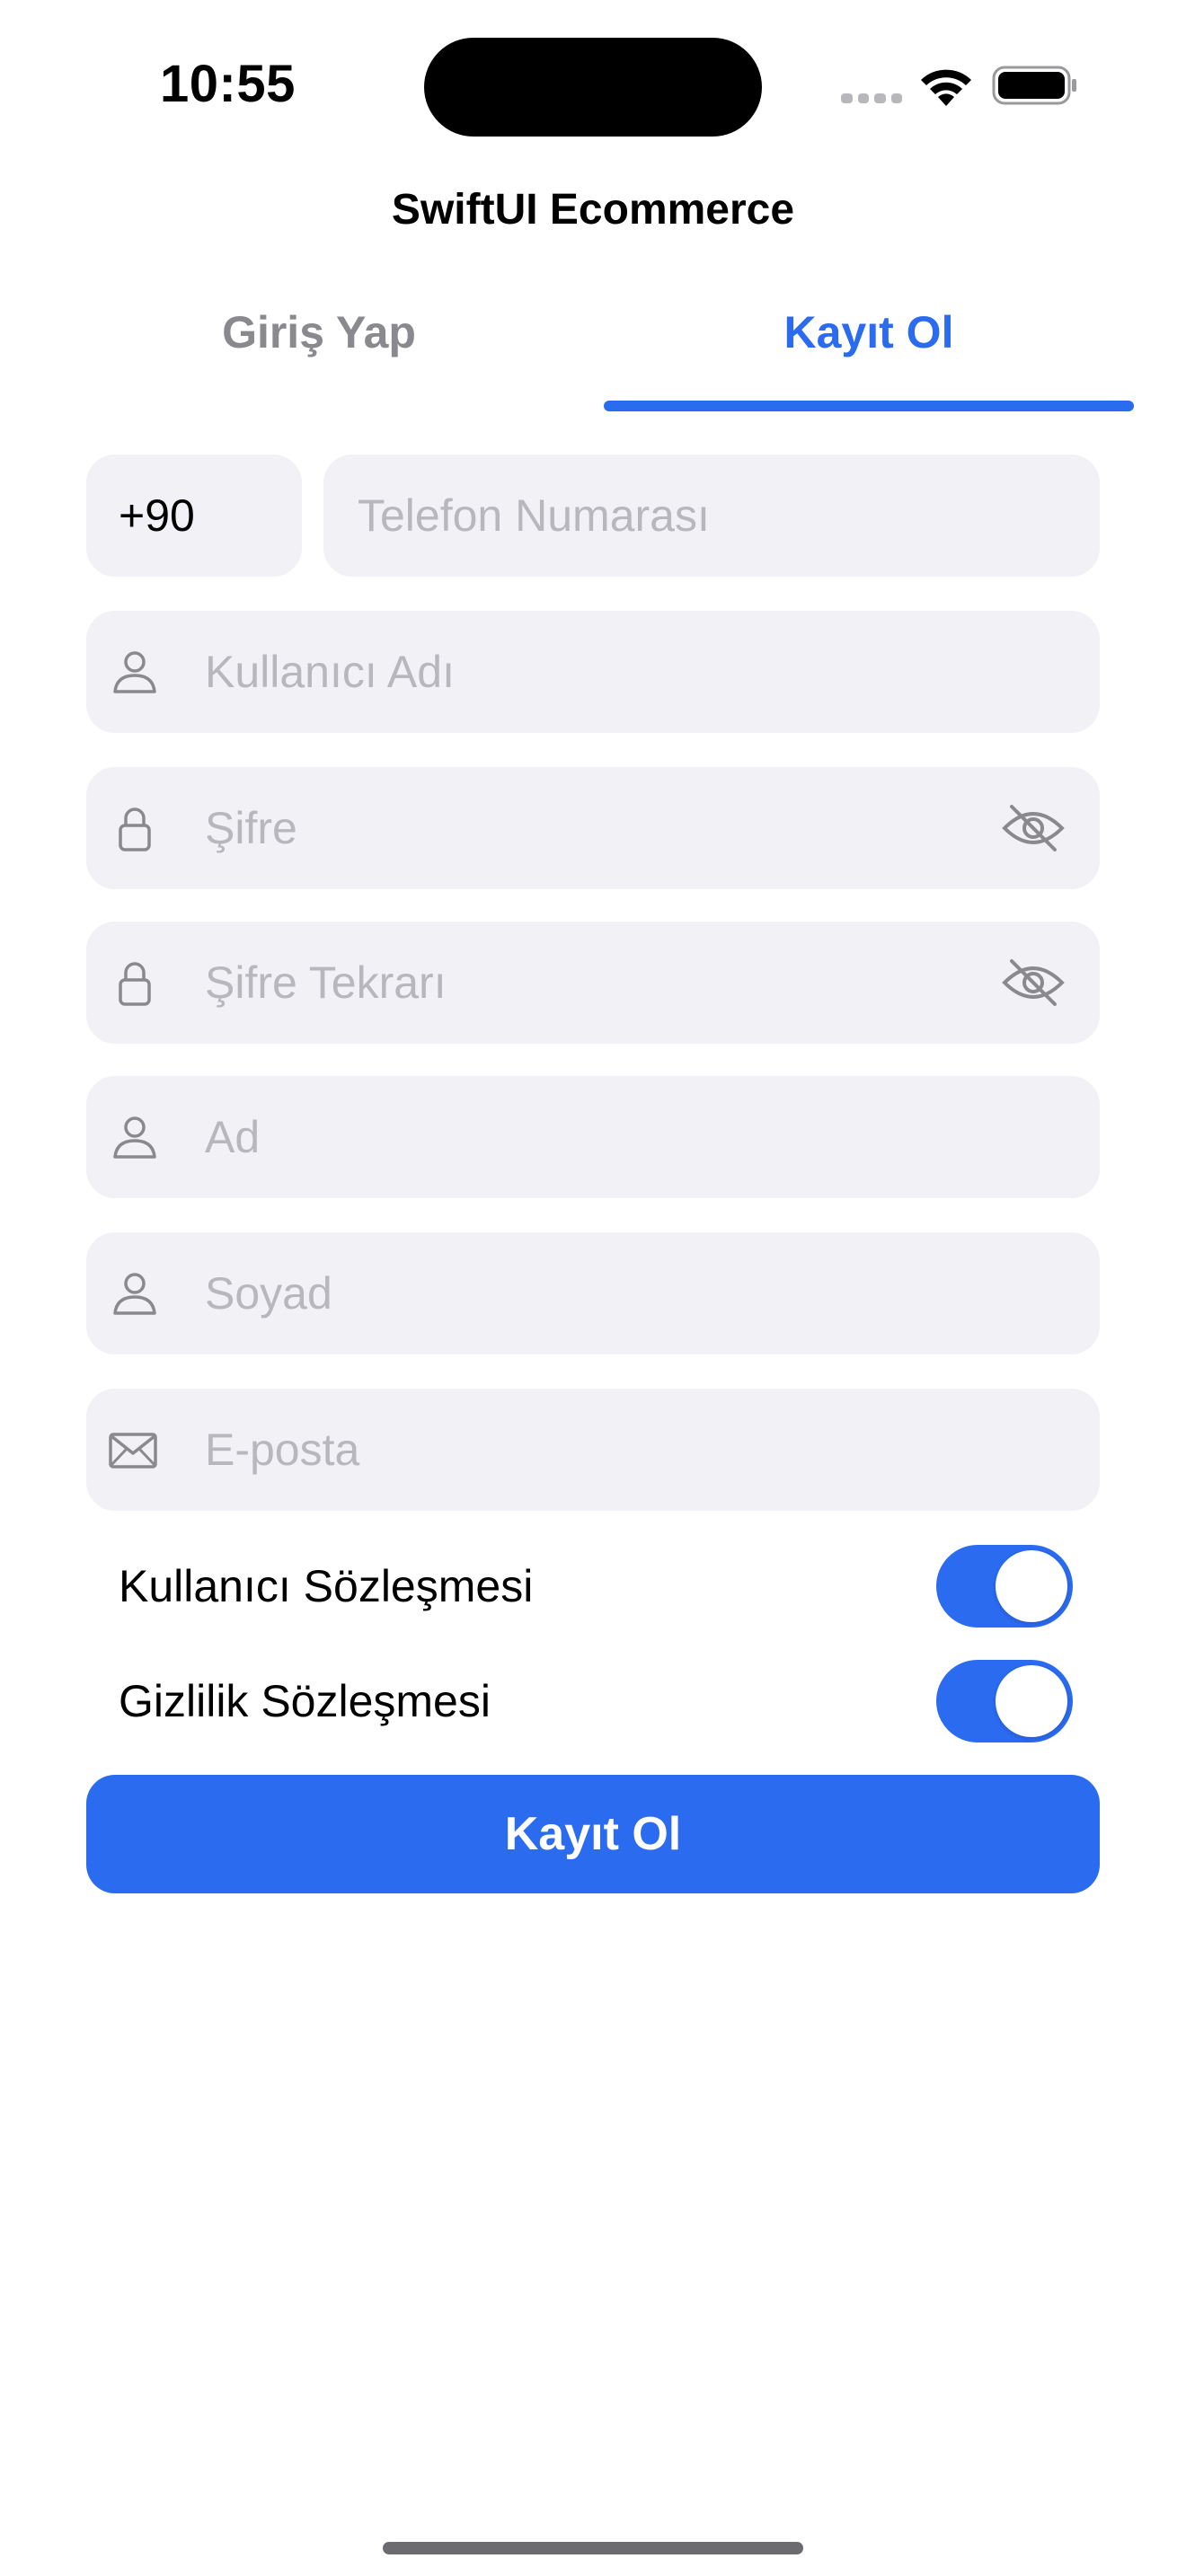  Describe the element at coordinates (326, 1586) in the screenshot. I see `user-agreement-label: Kullanıcı Sözleşmesi` at that location.